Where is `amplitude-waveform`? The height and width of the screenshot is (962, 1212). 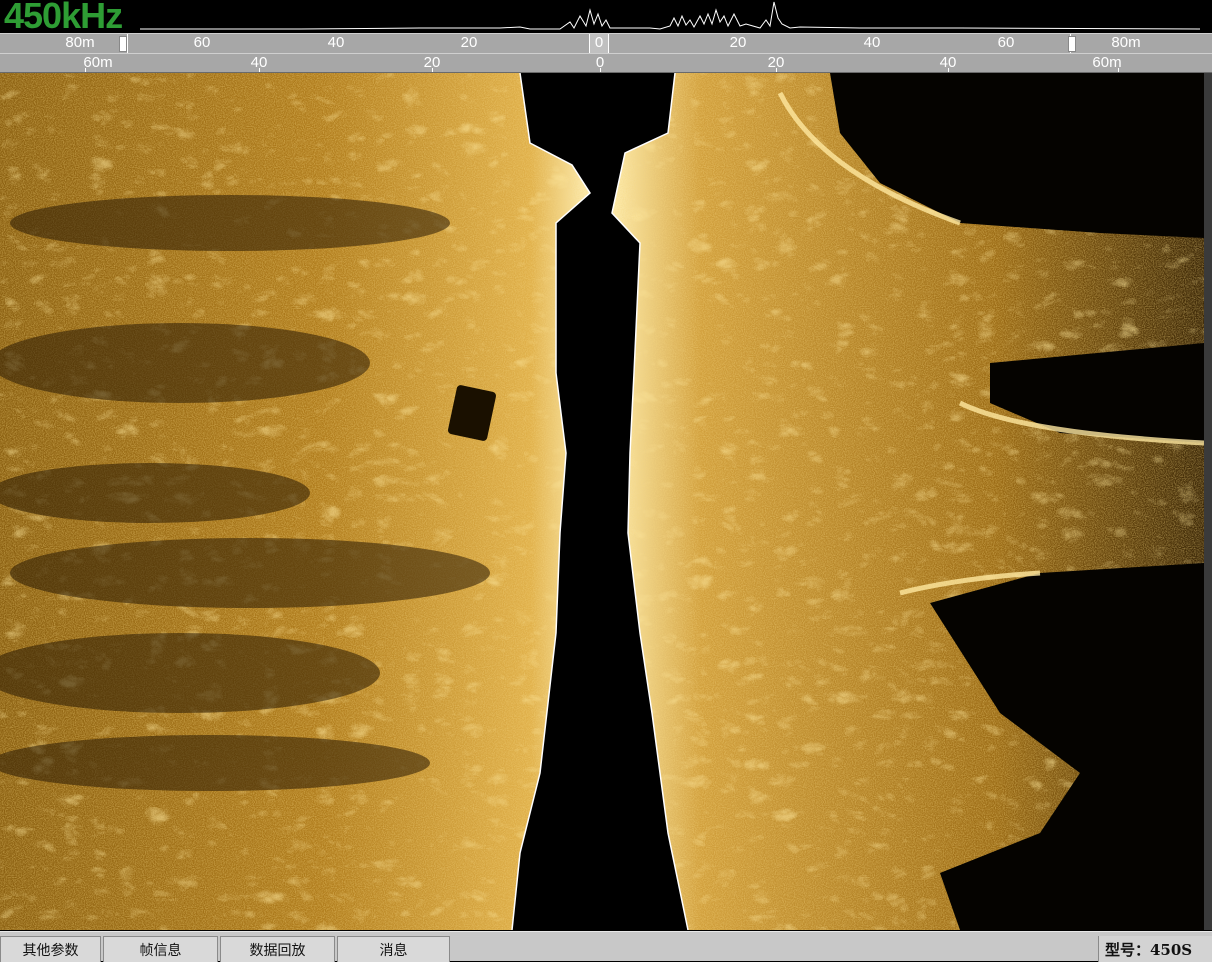
amplitude-waveform is located at coordinates (670, 15).